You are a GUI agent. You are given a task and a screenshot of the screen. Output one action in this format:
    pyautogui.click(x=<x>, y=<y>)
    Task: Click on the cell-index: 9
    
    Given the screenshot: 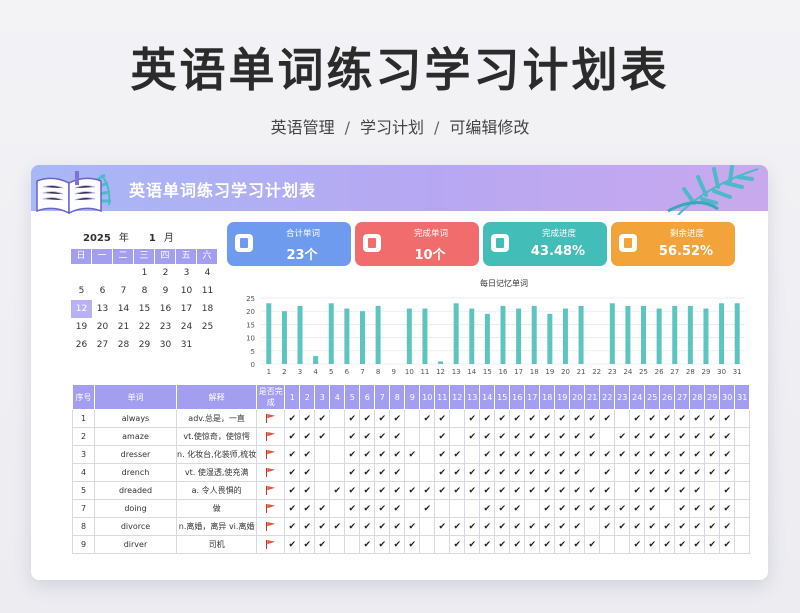 What is the action you would take?
    pyautogui.click(x=83, y=544)
    